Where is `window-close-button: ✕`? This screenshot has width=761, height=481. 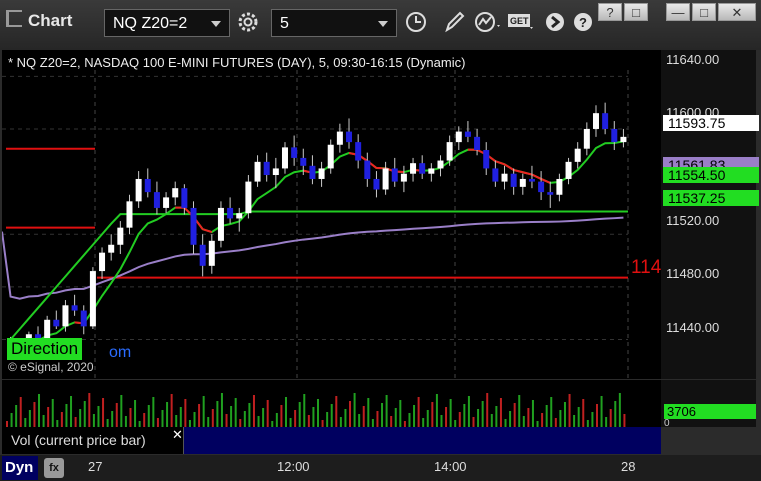 window-close-button: ✕ is located at coordinates (737, 12).